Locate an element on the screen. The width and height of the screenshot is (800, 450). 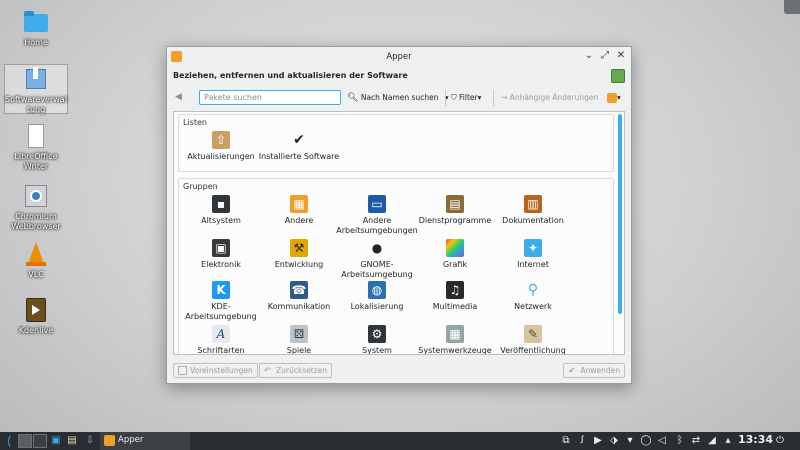
reset-button: ↶ Zurücksetzen is located at coordinates (295, 370).